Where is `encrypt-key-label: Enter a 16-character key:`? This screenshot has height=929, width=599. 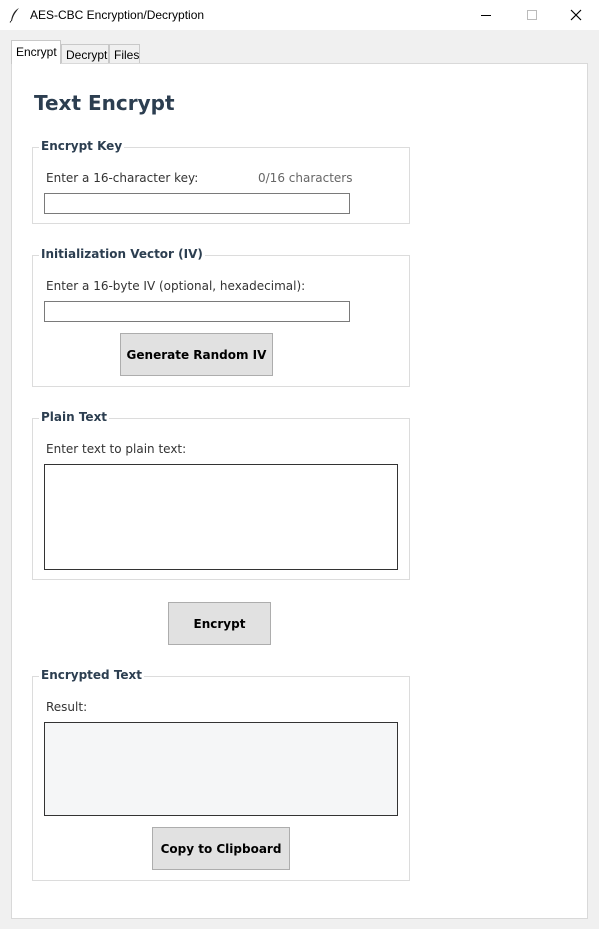 encrypt-key-label: Enter a 16-character key: is located at coordinates (122, 178).